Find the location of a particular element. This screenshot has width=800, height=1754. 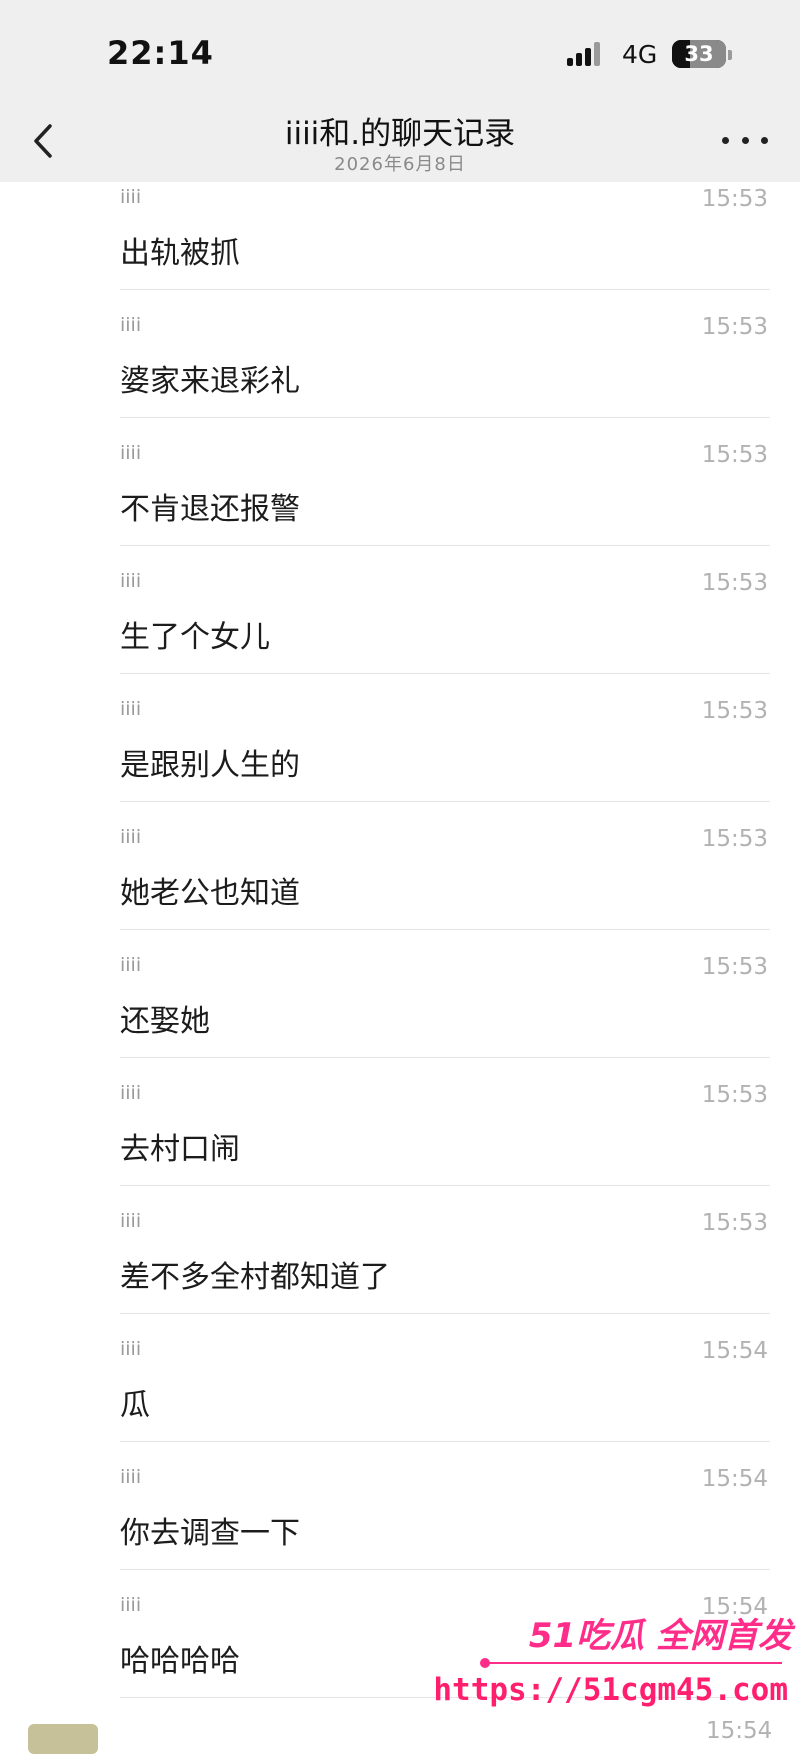

message-text: 还娶她 is located at coordinates (165, 1021).